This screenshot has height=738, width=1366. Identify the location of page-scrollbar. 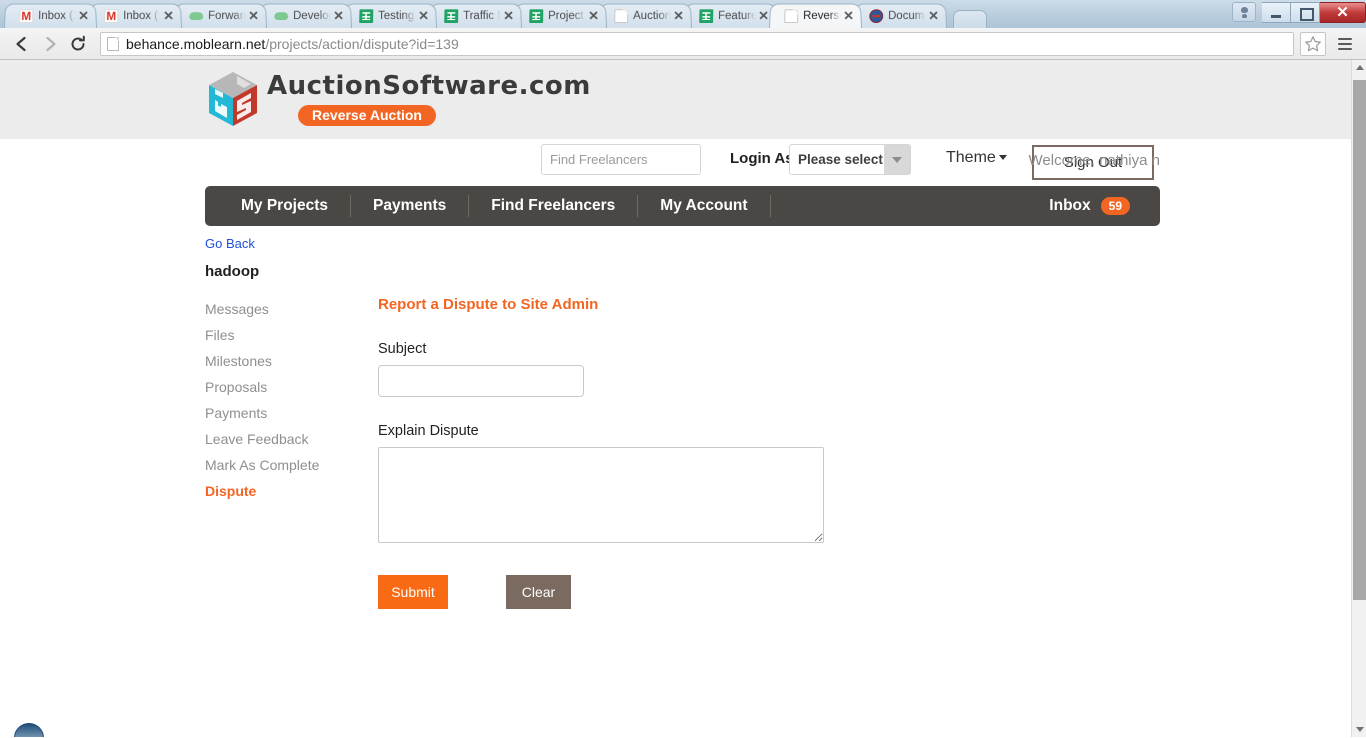
(1358, 398).